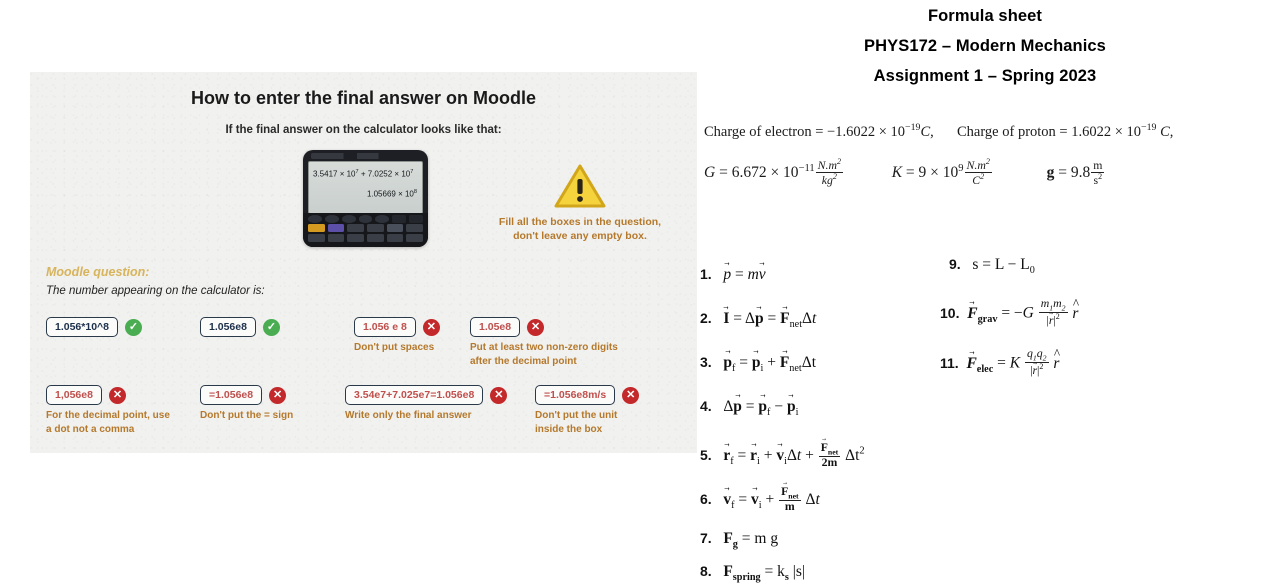 The width and height of the screenshot is (1280, 585). I want to click on calculator-keypad, so click(365, 230).